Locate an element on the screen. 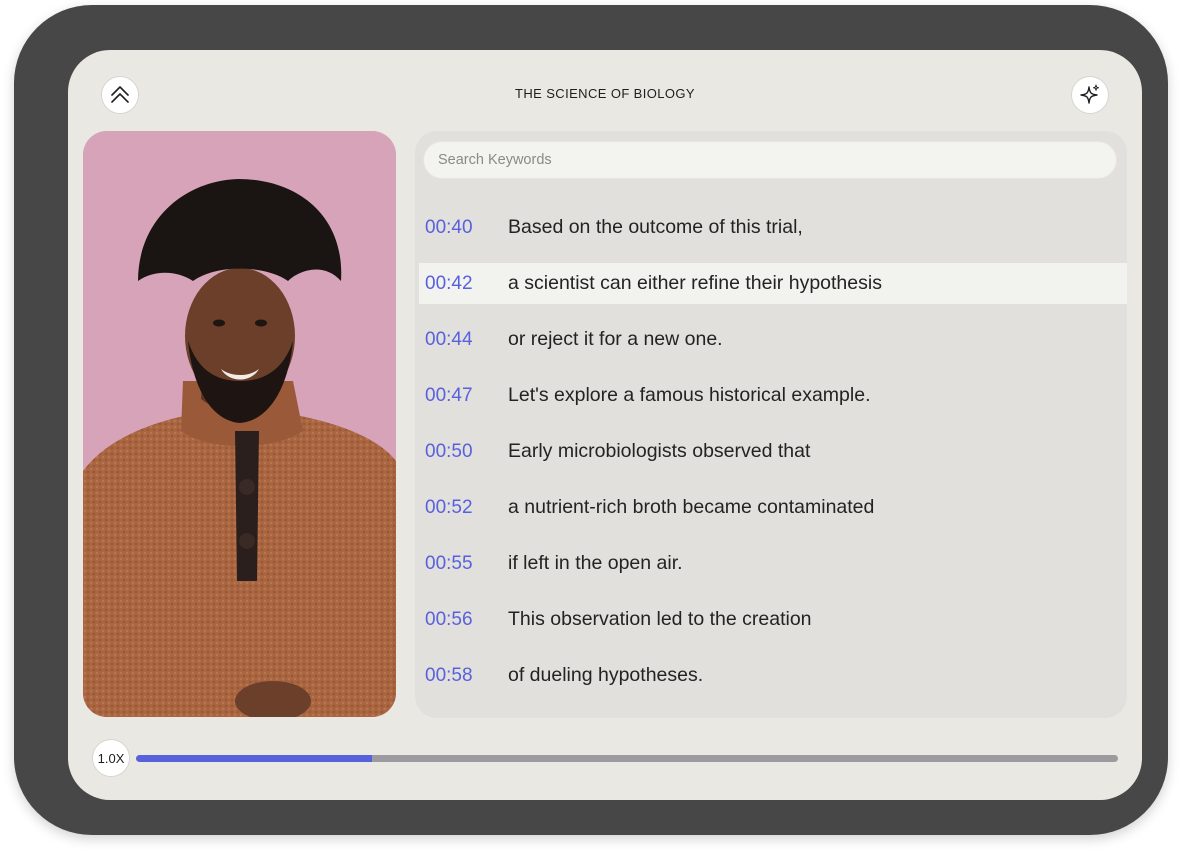  transcript-line: 00:44 or reject it for a new one. is located at coordinates (773, 339).